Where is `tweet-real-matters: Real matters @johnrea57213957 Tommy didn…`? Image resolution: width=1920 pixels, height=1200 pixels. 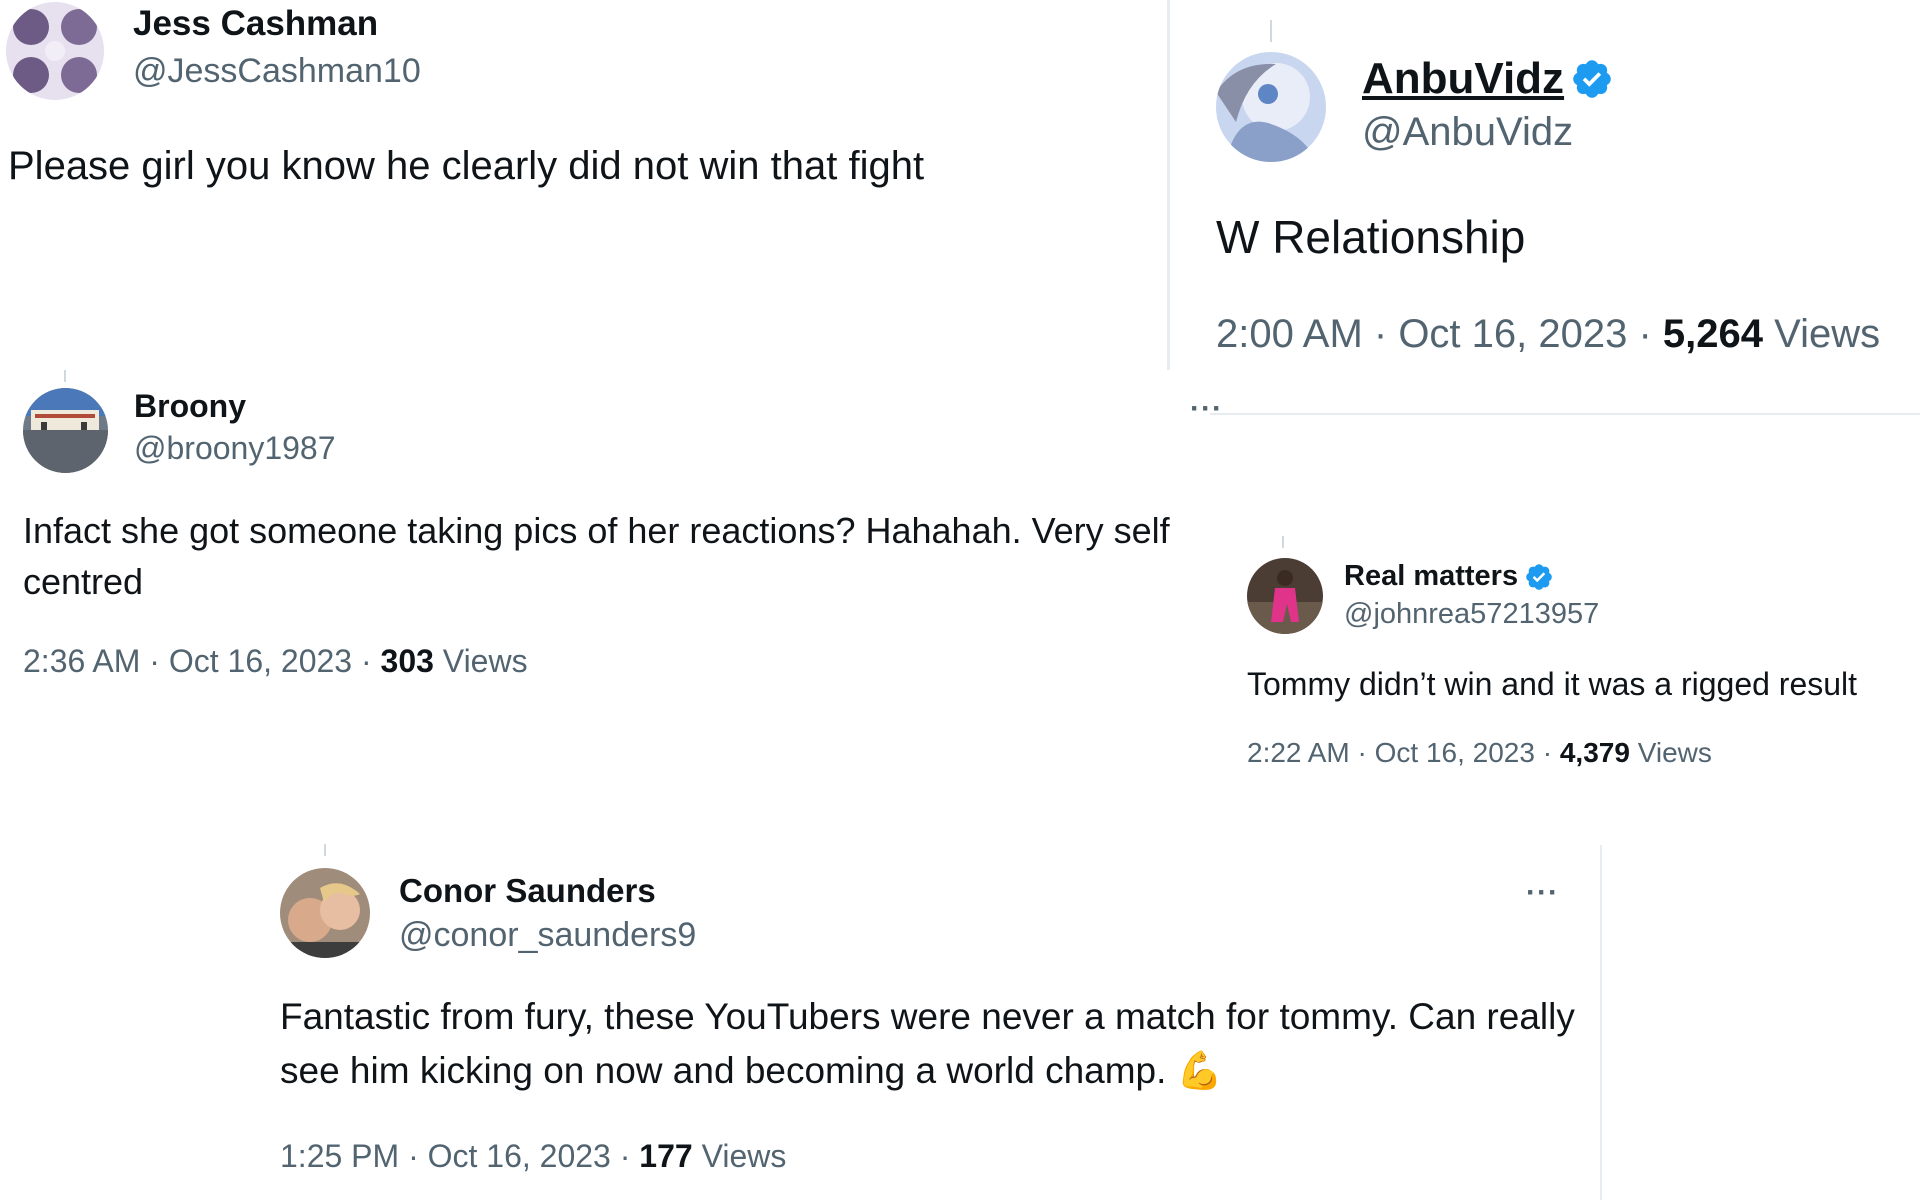
tweet-real-matters: Real matters @johnrea57213957 Tommy didn… is located at coordinates (1575, 660).